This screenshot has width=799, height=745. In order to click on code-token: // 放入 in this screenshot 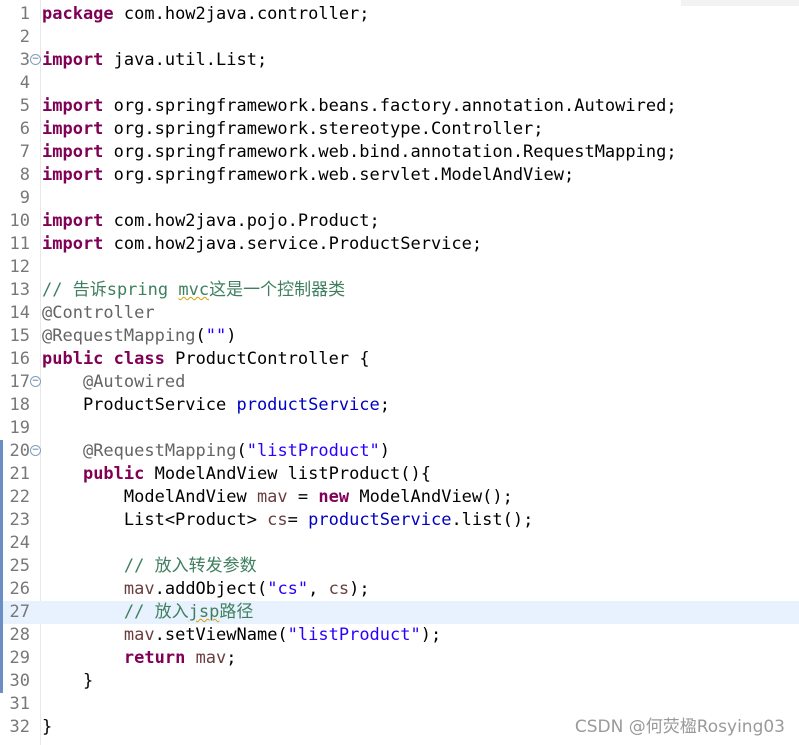, I will do `click(156, 612)`.